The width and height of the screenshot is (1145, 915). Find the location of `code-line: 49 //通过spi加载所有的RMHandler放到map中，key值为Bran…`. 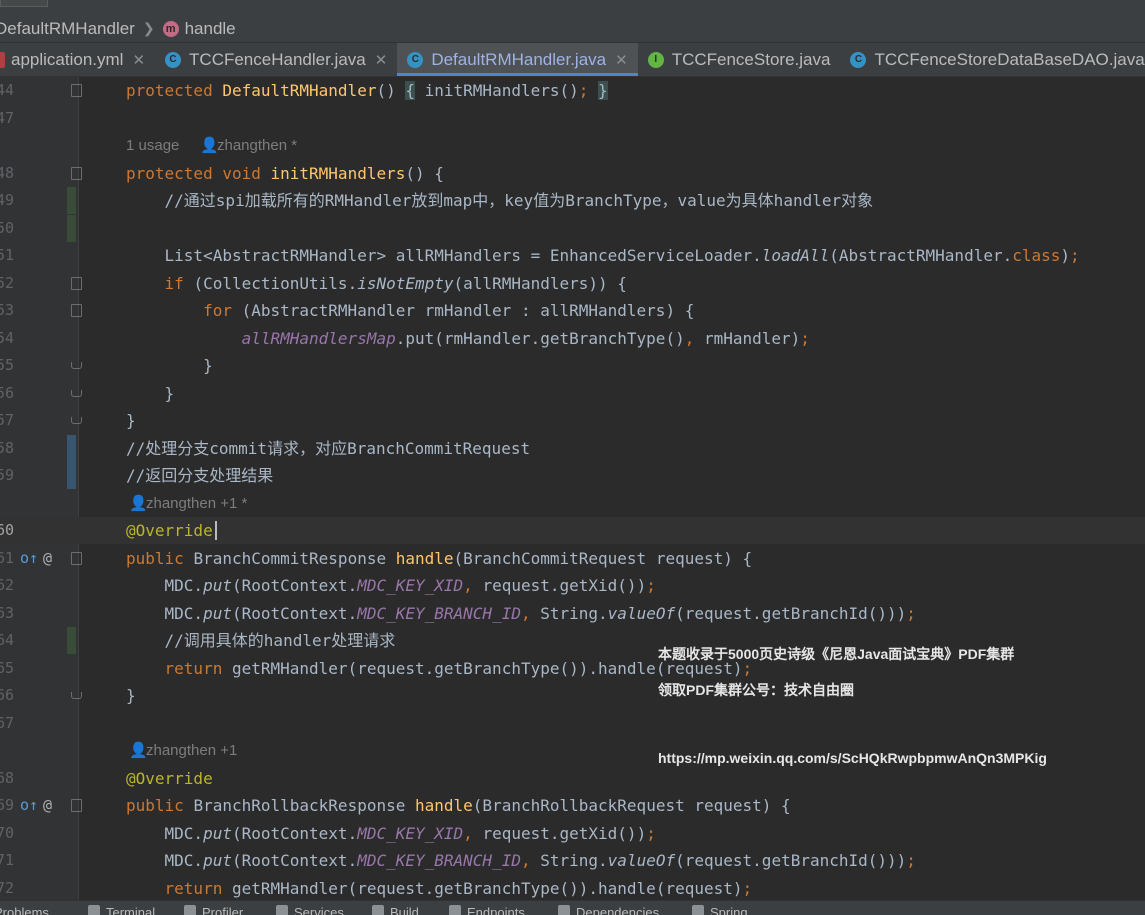

code-line: 49 //通过spi加载所有的RMHandler放到map中，key值为Bran… is located at coordinates (572, 200).